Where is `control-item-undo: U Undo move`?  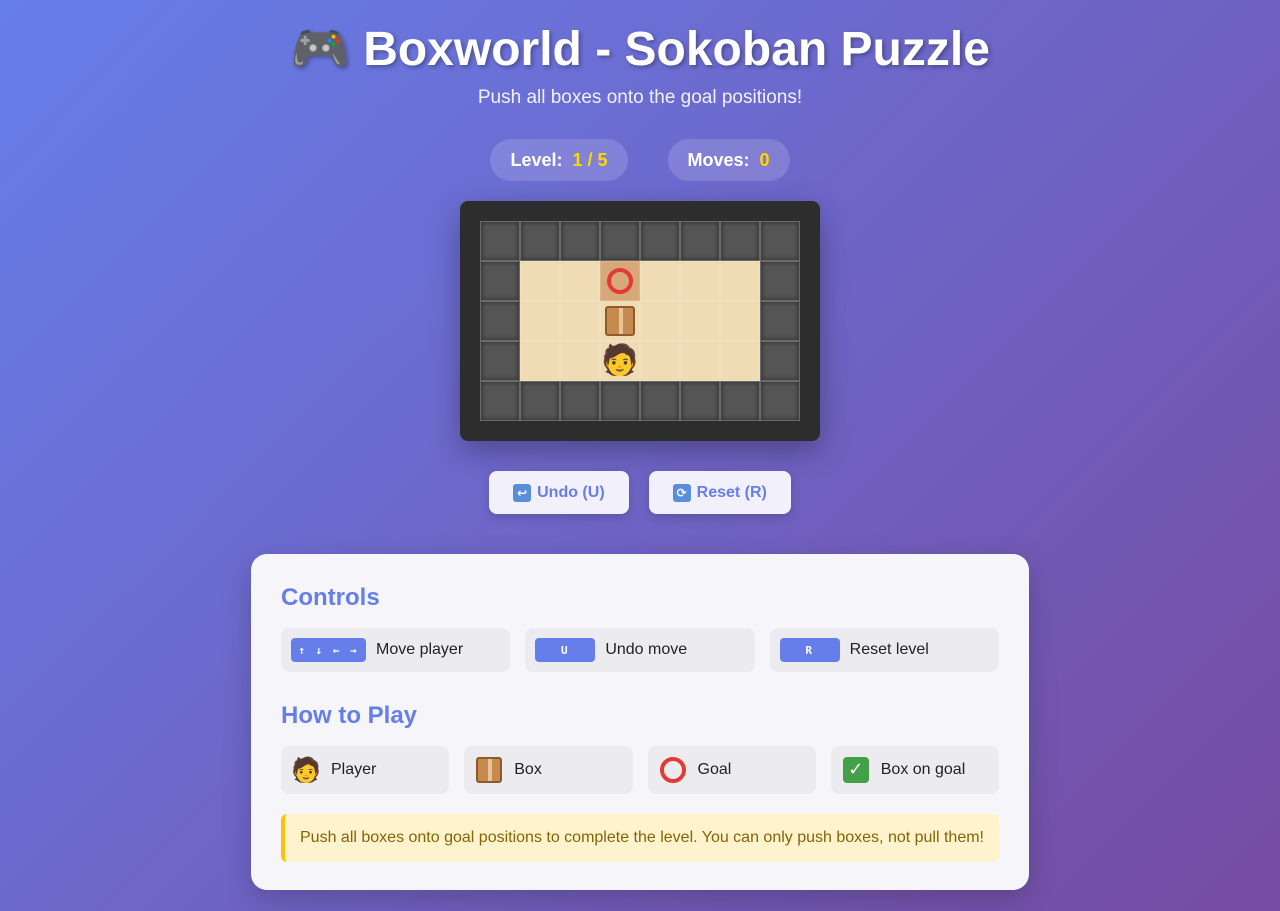
control-item-undo: U Undo move is located at coordinates (640, 650).